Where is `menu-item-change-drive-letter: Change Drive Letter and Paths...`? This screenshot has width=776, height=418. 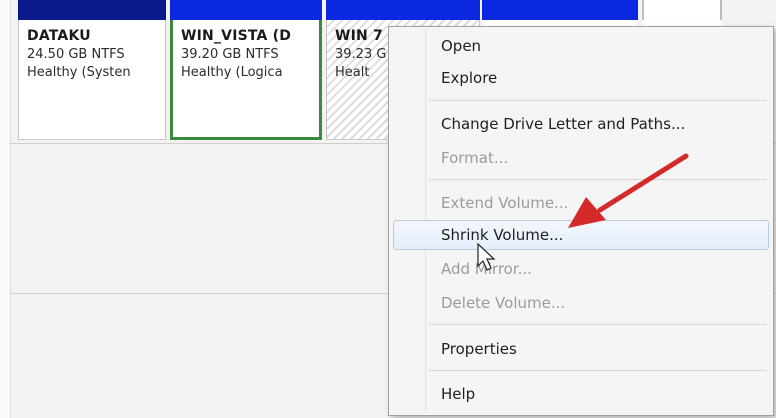
menu-item-change-drive-letter: Change Drive Letter and Paths... is located at coordinates (563, 124).